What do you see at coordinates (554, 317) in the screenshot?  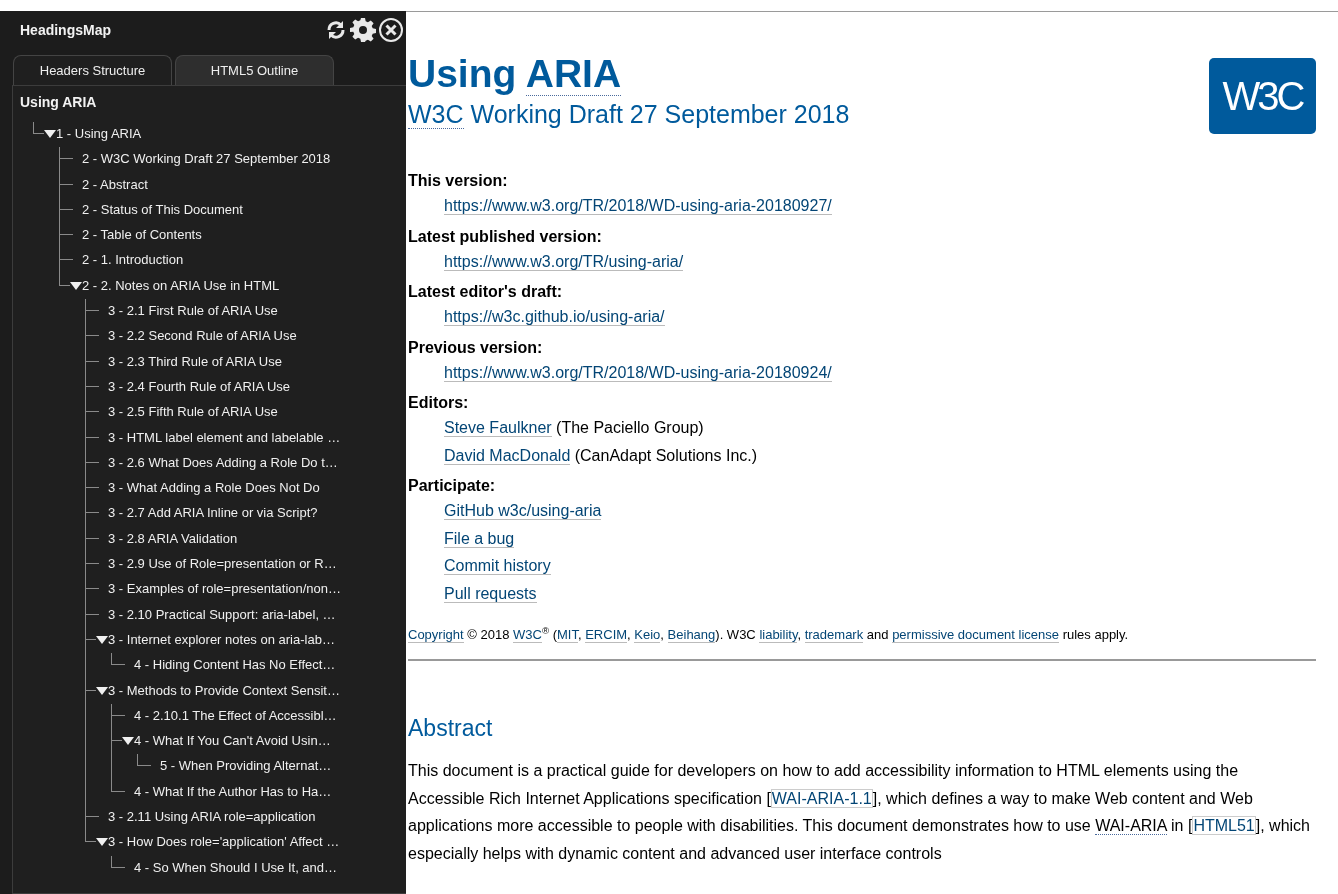 I see `link: https://w3c.github.io/using-aria/` at bounding box center [554, 317].